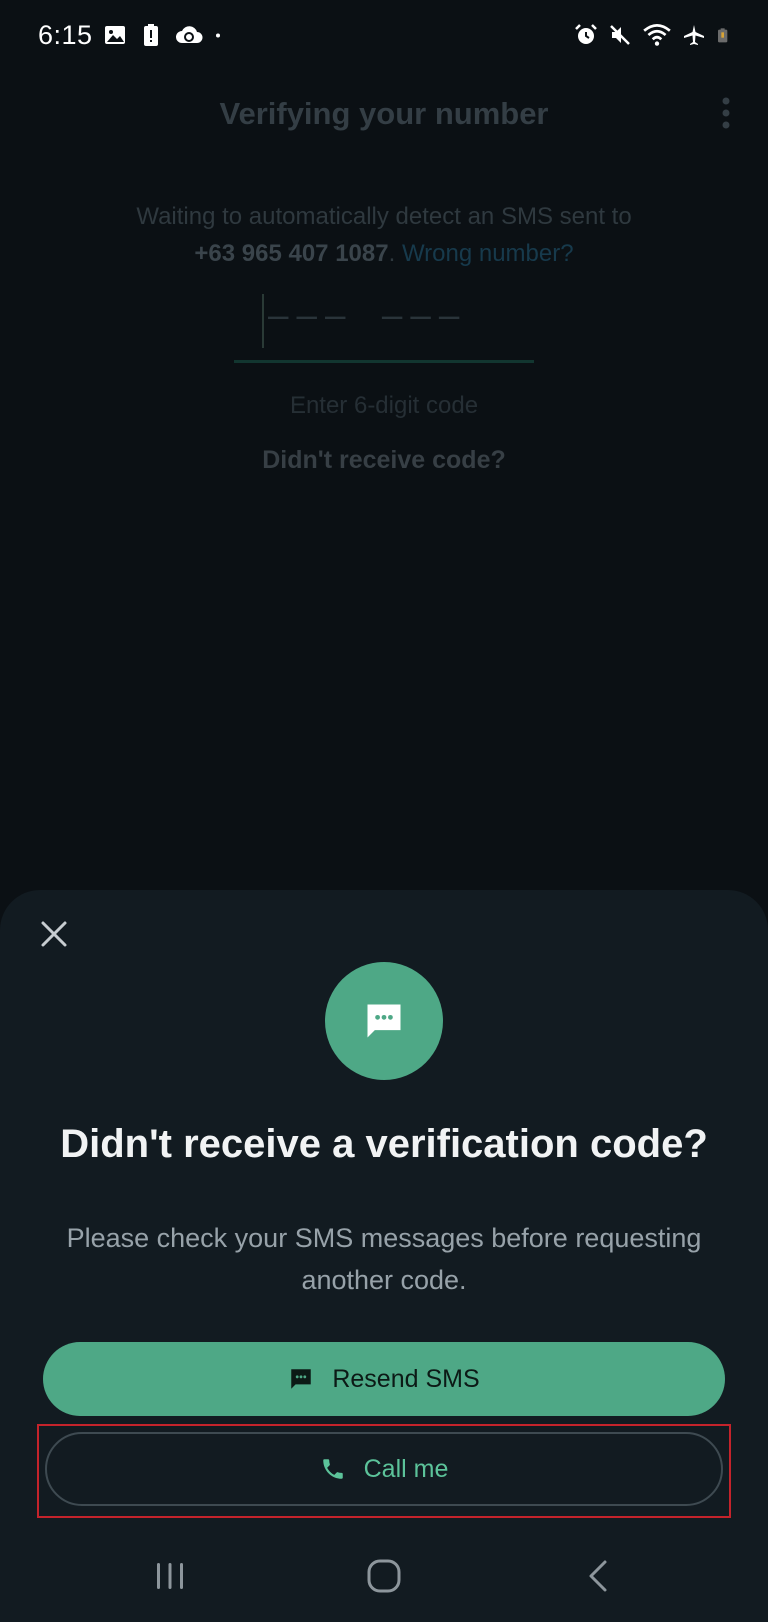  Describe the element at coordinates (586, 34) in the screenshot. I see `alarm-icon` at that location.